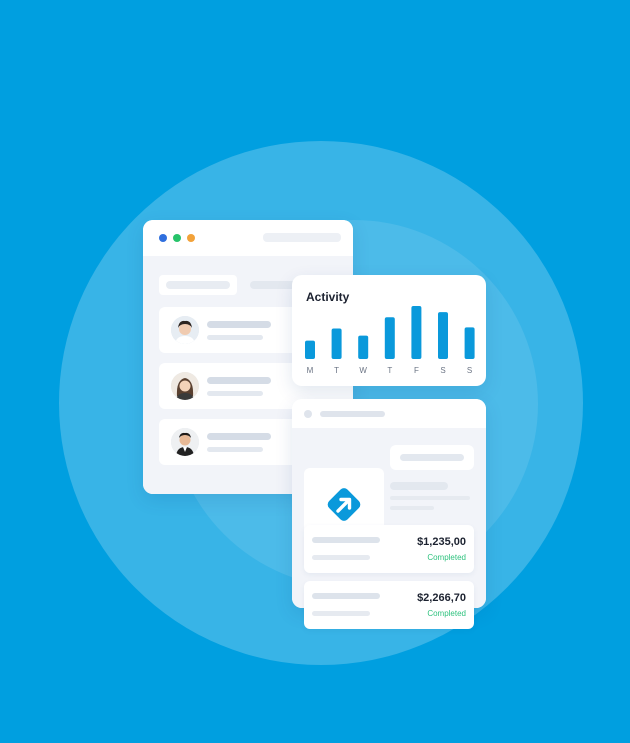 The height and width of the screenshot is (743, 630). Describe the element at coordinates (163, 238) in the screenshot. I see `window-close-dot` at that location.